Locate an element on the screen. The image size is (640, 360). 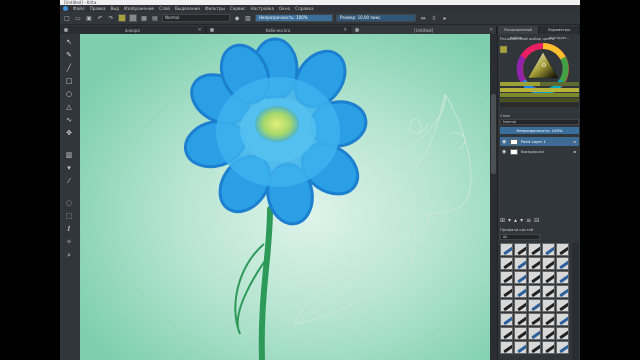
layer-menu-icon: ▾ is located at coordinates (509, 220).